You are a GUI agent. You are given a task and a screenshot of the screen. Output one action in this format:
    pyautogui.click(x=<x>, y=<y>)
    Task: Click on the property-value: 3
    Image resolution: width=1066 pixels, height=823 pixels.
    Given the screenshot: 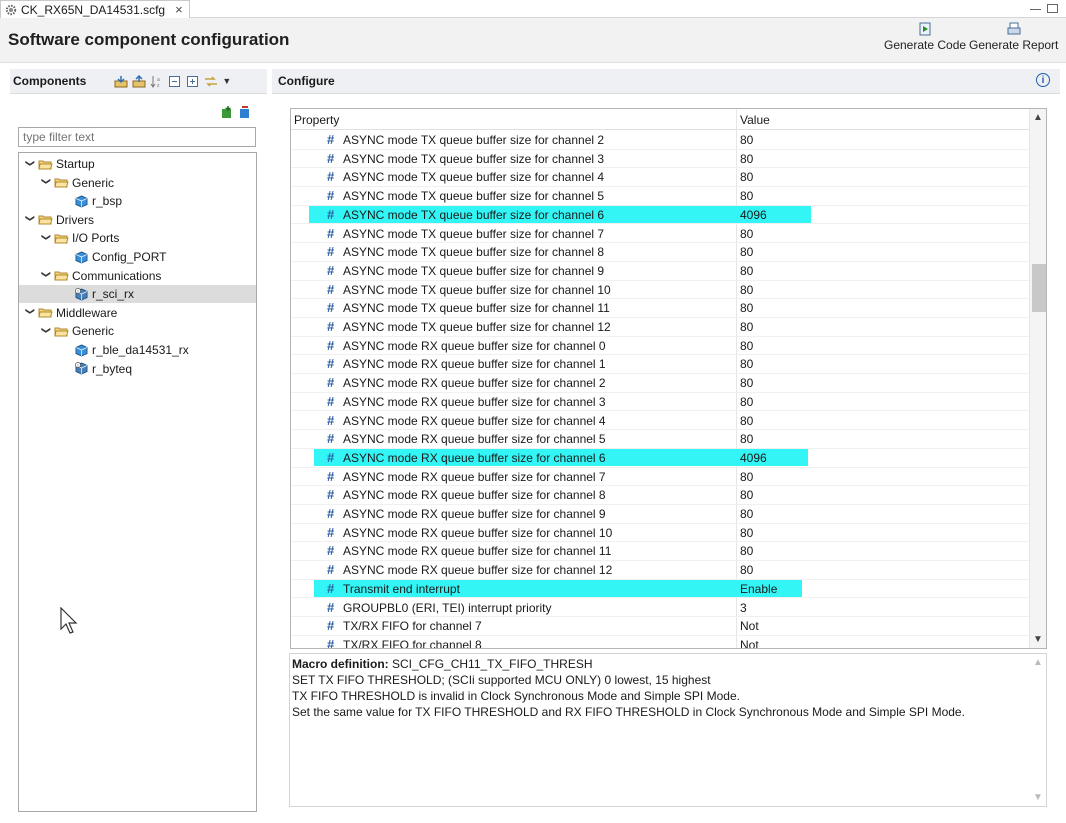 What is the action you would take?
    pyautogui.click(x=743, y=608)
    